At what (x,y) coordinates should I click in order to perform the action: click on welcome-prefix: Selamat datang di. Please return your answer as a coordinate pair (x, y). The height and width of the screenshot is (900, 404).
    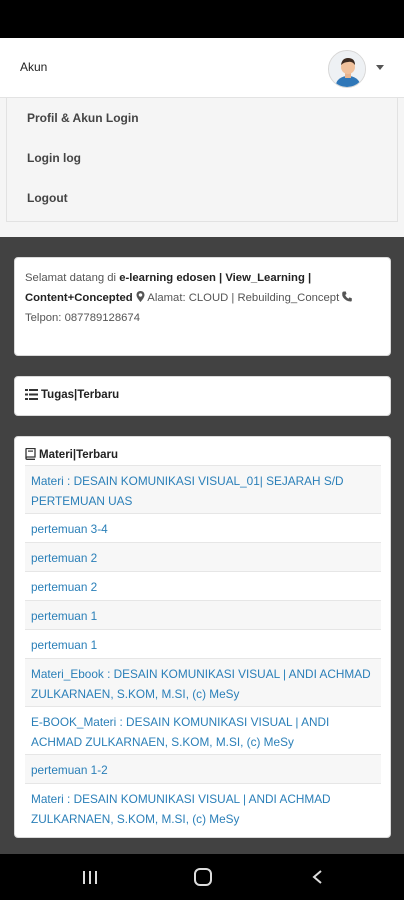
    Looking at the image, I should click on (72, 278).